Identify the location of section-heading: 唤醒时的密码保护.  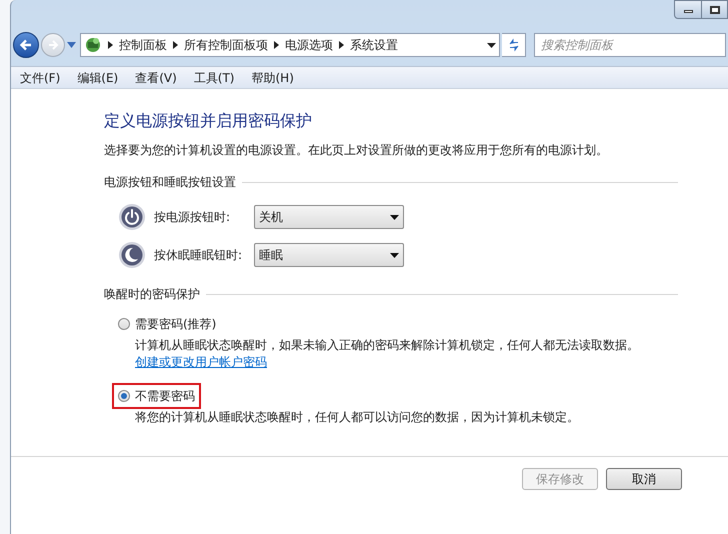
(152, 294).